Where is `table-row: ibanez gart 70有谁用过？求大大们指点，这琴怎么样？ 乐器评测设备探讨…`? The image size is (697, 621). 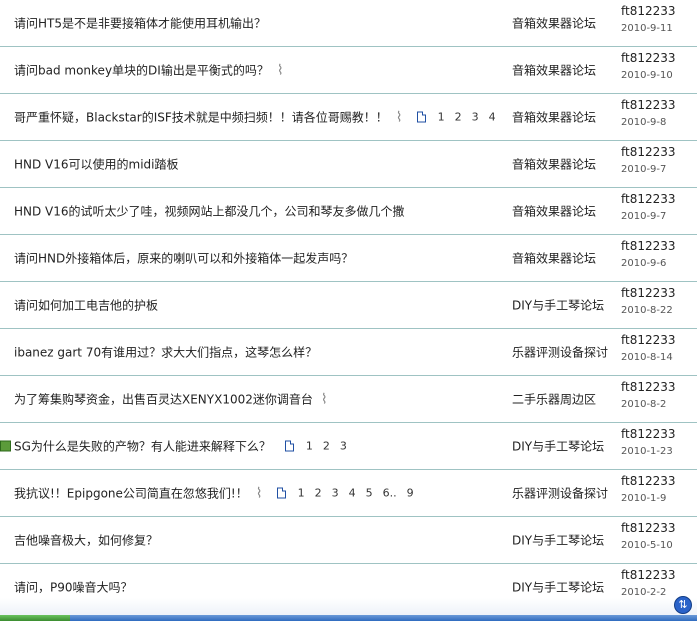 table-row: ibanez gart 70有谁用过？求大大们指点，这琴怎么样？ 乐器评测设备探讨… is located at coordinates (348, 352).